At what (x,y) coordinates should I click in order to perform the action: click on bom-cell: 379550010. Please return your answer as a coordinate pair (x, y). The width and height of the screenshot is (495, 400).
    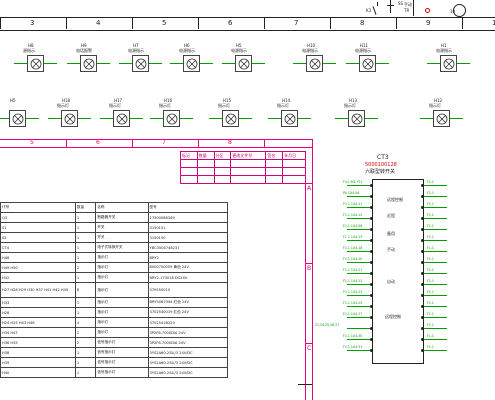
    Looking at the image, I should click on (188, 290).